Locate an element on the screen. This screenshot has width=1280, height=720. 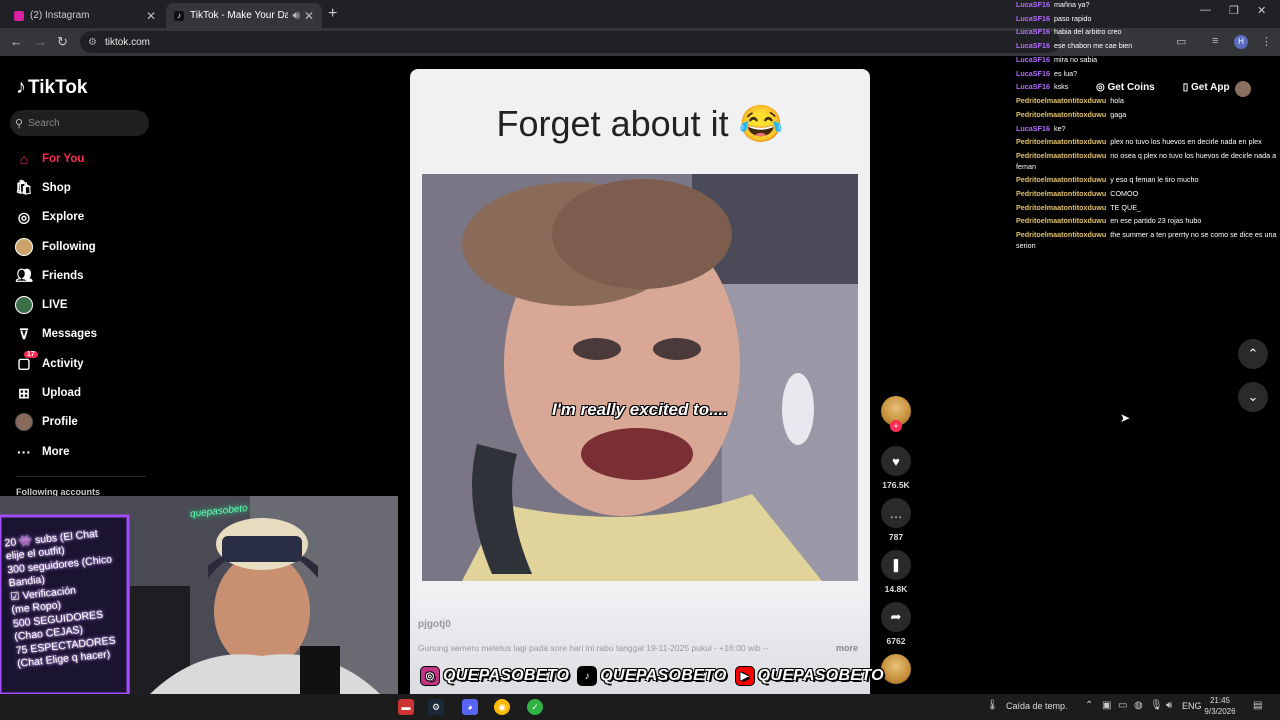
more-link: more is located at coordinates (847, 648).